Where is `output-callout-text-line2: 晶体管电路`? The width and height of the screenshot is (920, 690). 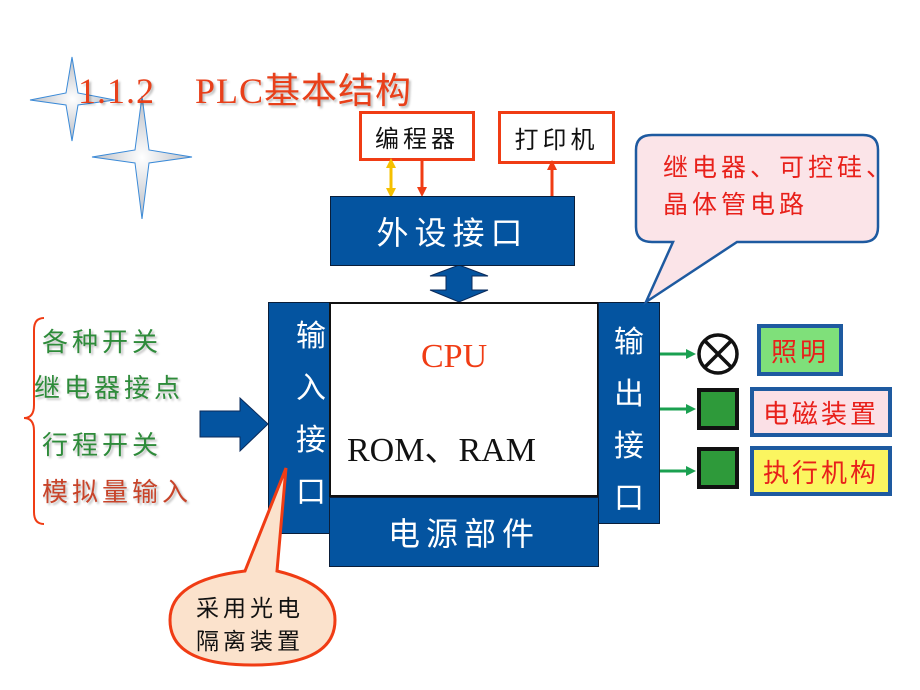
output-callout-text-line2: 晶体管电路 is located at coordinates (736, 204).